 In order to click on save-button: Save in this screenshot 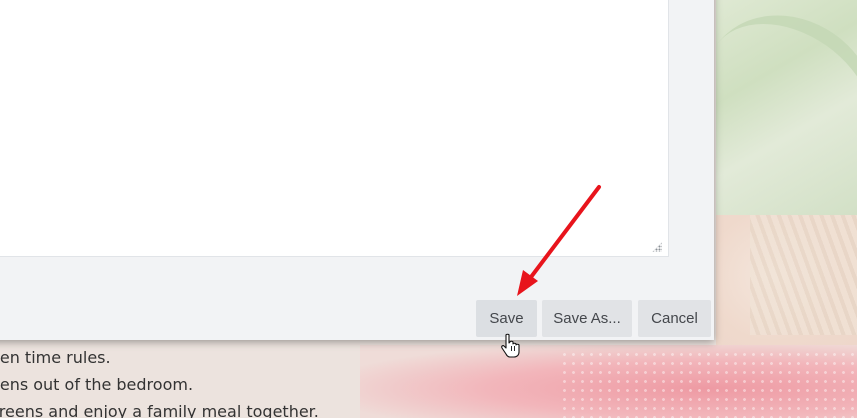, I will do `click(506, 318)`.